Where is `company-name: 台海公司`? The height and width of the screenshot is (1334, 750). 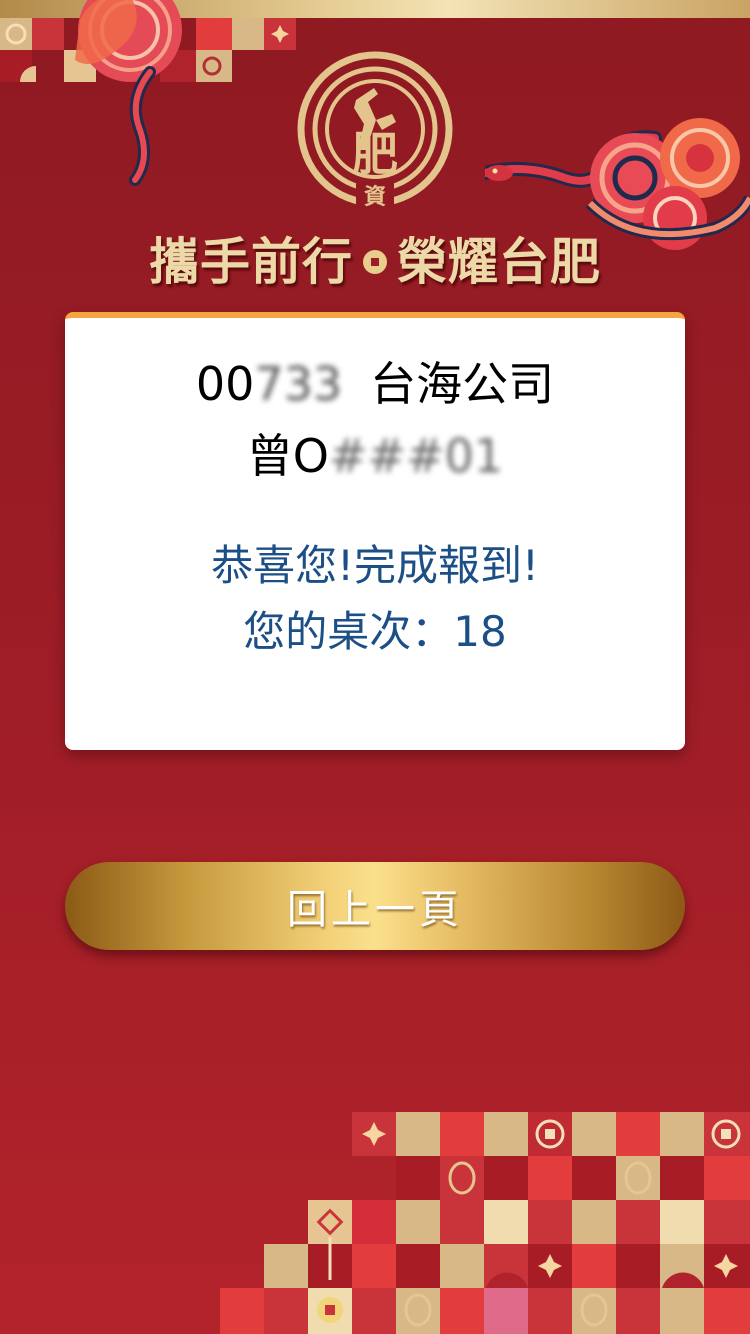 company-name: 台海公司 is located at coordinates (462, 384).